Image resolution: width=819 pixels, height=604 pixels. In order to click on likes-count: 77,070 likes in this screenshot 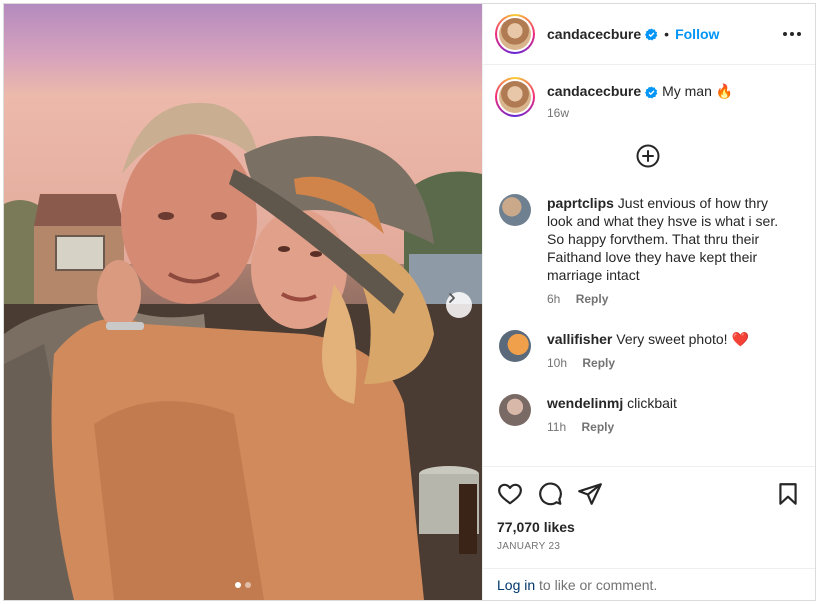, I will do `click(649, 527)`.